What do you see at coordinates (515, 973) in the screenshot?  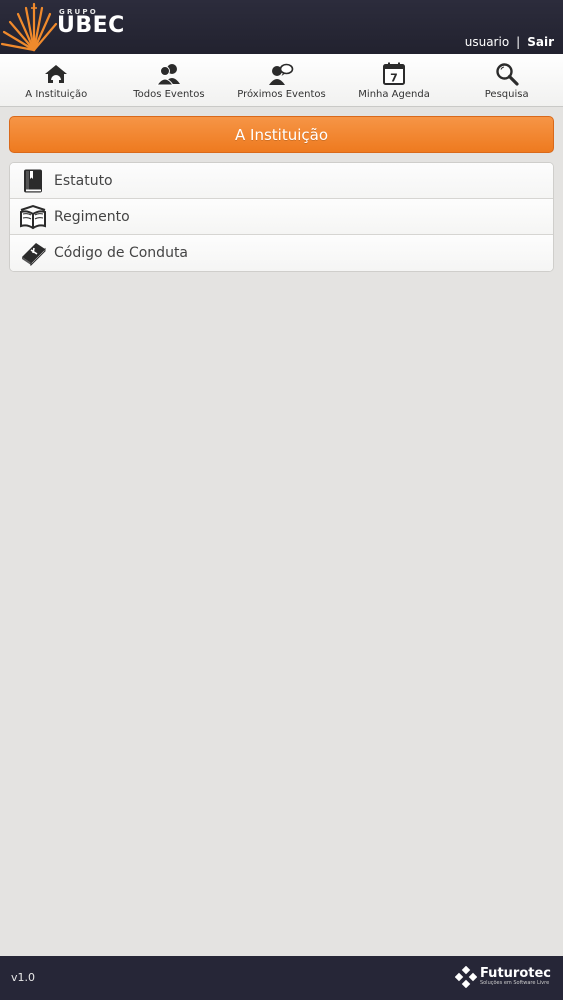 I see `brand-name: Futurotec` at bounding box center [515, 973].